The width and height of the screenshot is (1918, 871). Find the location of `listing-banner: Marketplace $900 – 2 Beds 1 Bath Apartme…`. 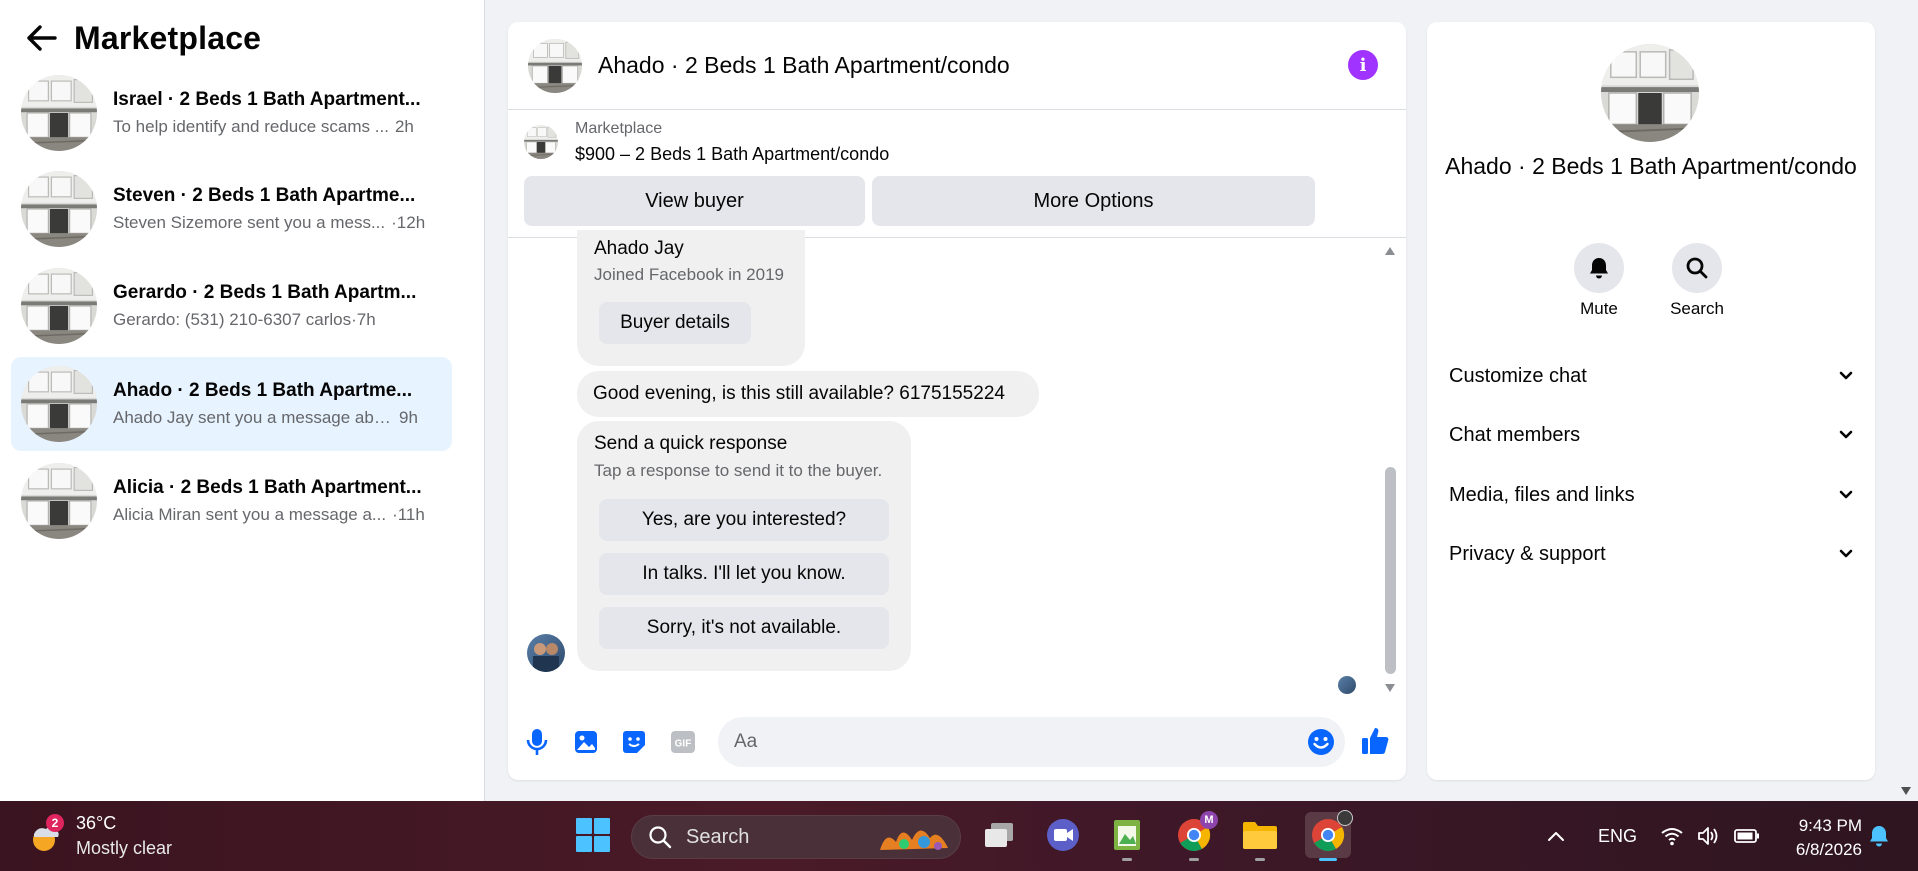

listing-banner: Marketplace $900 – 2 Beds 1 Bath Apartme… is located at coordinates (957, 142).